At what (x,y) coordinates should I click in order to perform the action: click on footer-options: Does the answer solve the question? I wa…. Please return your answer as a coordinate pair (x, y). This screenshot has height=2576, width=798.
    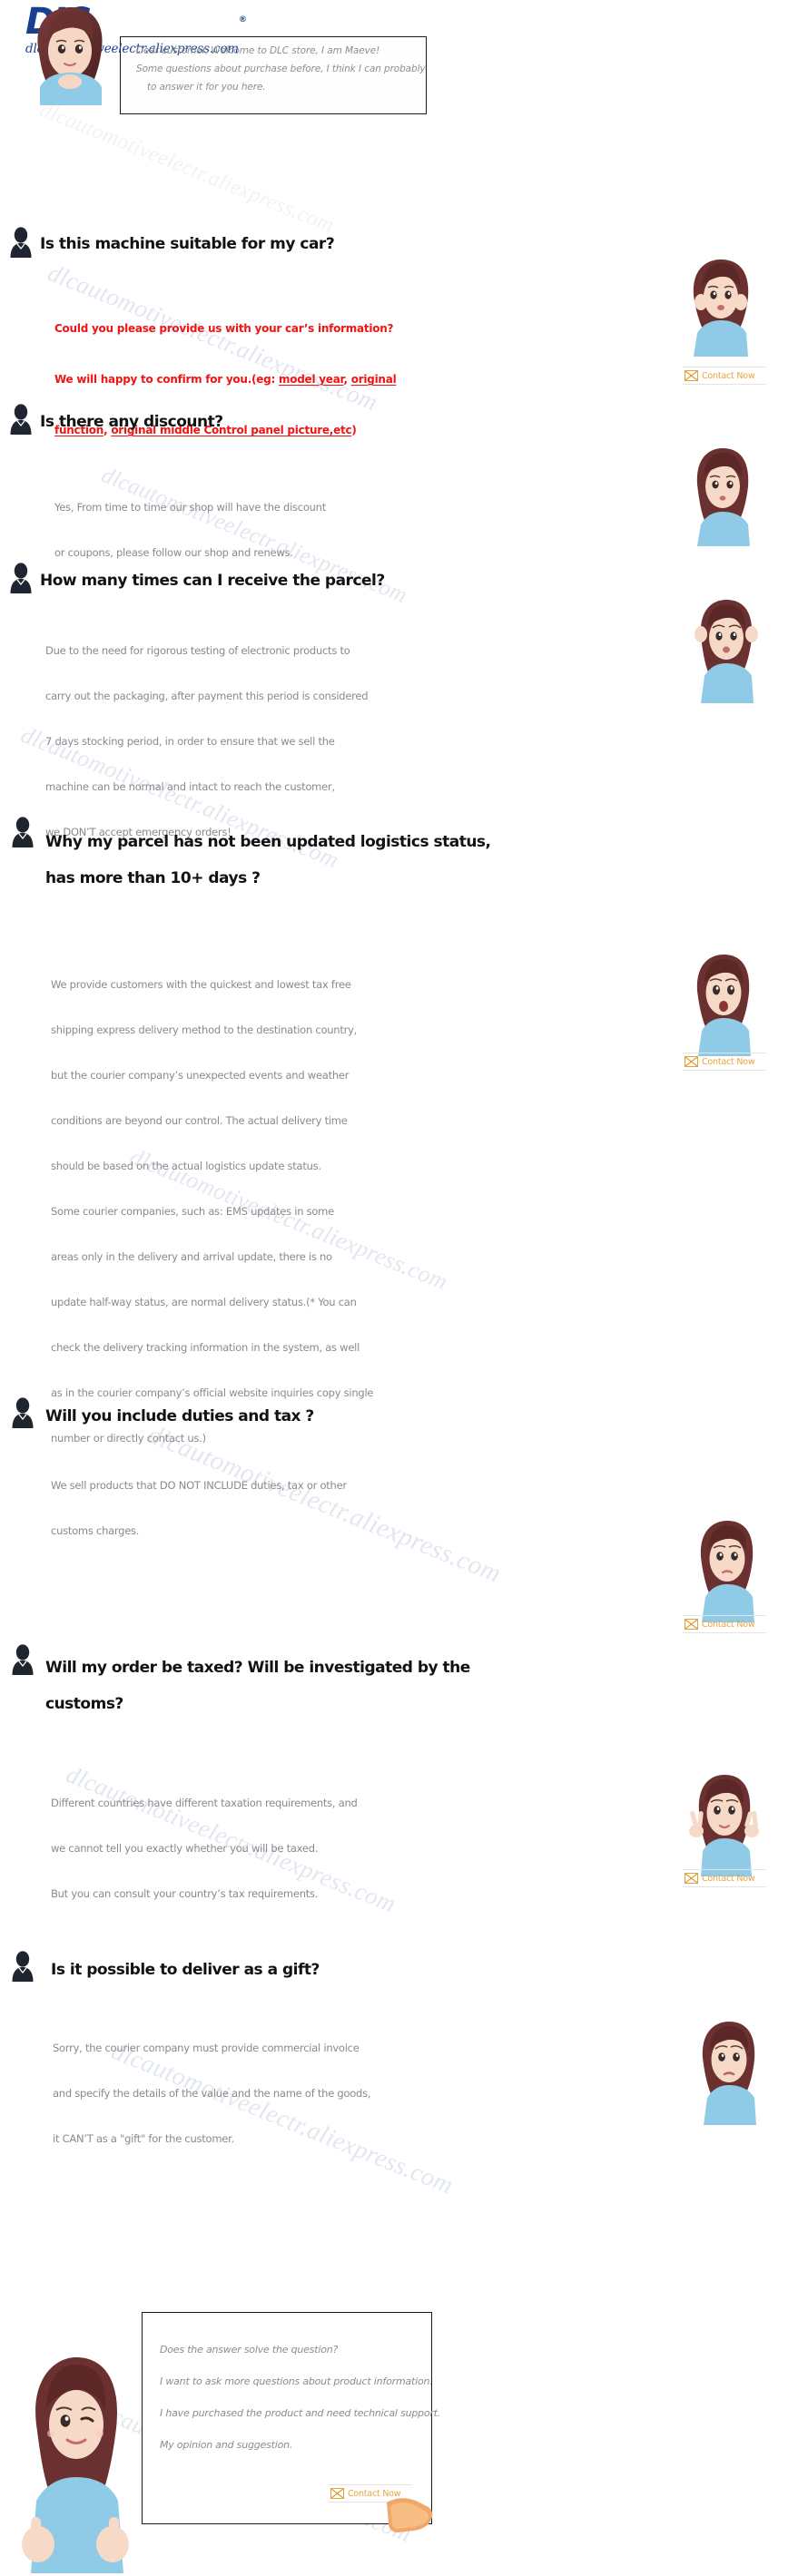
    Looking at the image, I should click on (300, 2397).